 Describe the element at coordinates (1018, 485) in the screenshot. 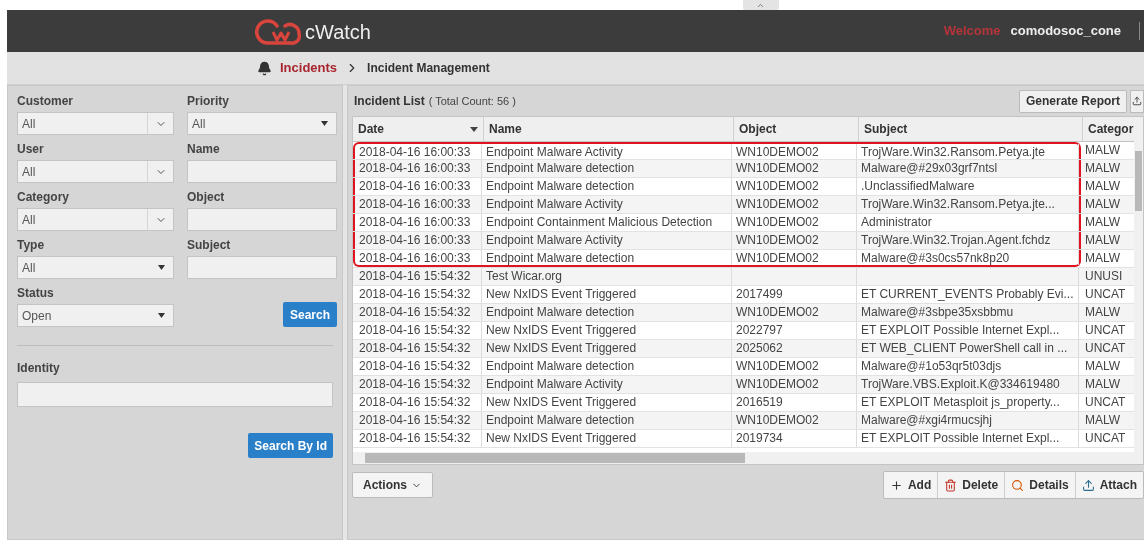

I see `search-icon` at that location.